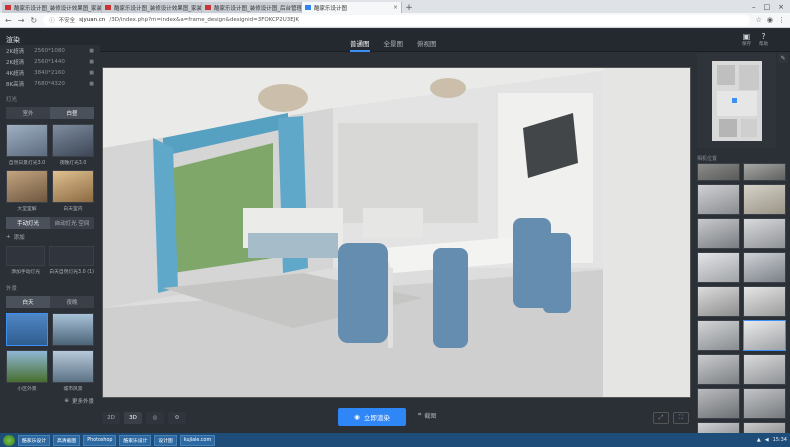  I want to click on add-light-row: + 添加, so click(50, 237).